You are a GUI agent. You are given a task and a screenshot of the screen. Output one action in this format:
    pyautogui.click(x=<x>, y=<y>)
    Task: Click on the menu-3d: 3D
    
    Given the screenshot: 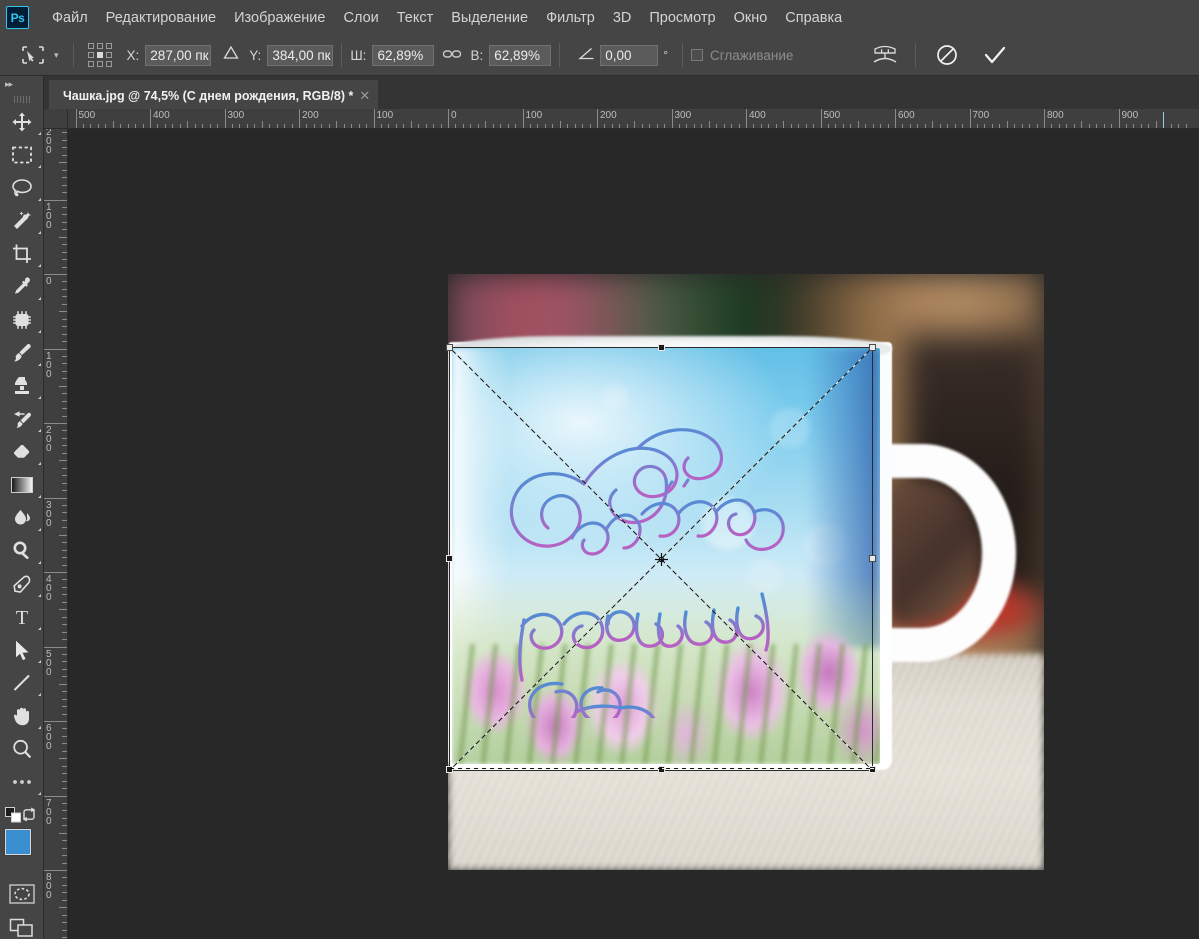 What is the action you would take?
    pyautogui.click(x=622, y=18)
    